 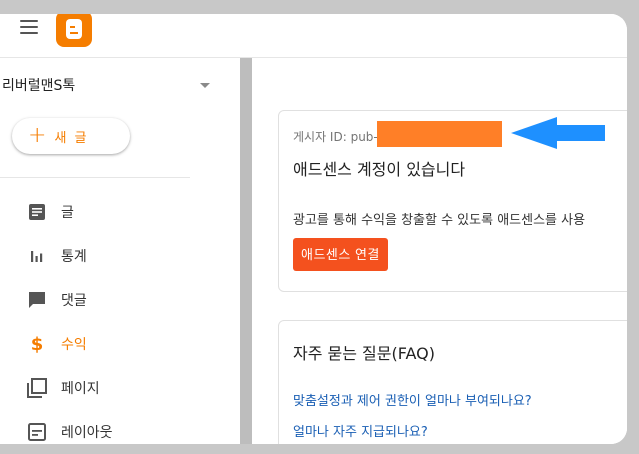 I want to click on sidebar-item-stats: 통계, so click(x=120, y=256).